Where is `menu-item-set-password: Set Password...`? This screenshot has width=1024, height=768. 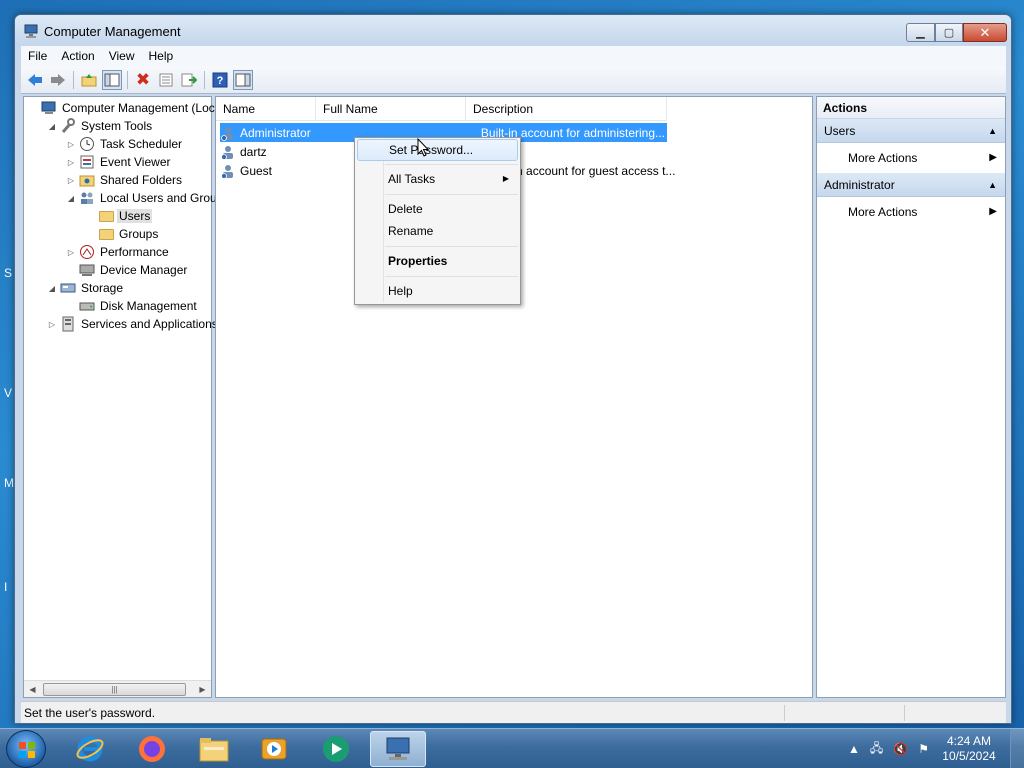 menu-item-set-password: Set Password... is located at coordinates (437, 150).